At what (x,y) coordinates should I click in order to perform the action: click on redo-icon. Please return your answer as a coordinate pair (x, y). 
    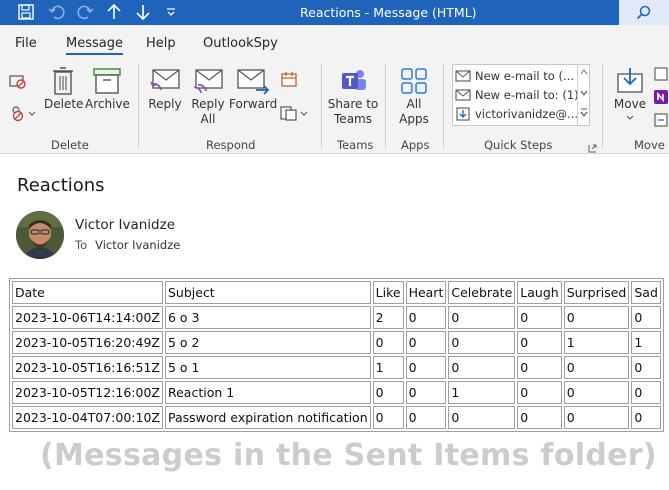
    Looking at the image, I should click on (85, 12).